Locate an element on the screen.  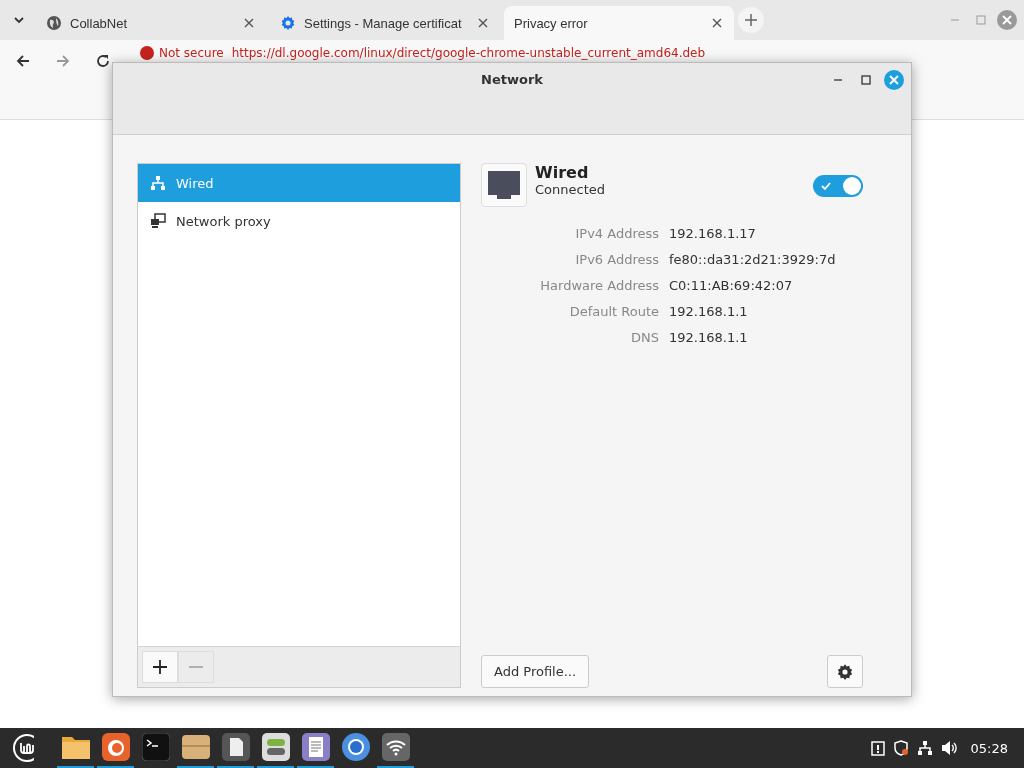
detail-value: C0:11:AB:69:42:07 is located at coordinates (731, 286).